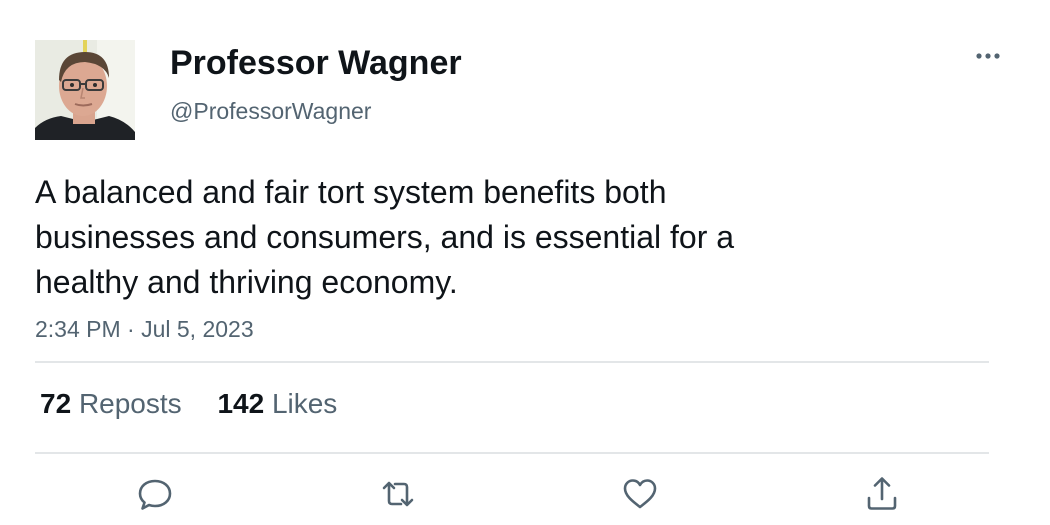 This screenshot has height=525, width=1050. What do you see at coordinates (202, 404) in the screenshot?
I see `tweet-stats: 72 Reposts 142 Likes` at bounding box center [202, 404].